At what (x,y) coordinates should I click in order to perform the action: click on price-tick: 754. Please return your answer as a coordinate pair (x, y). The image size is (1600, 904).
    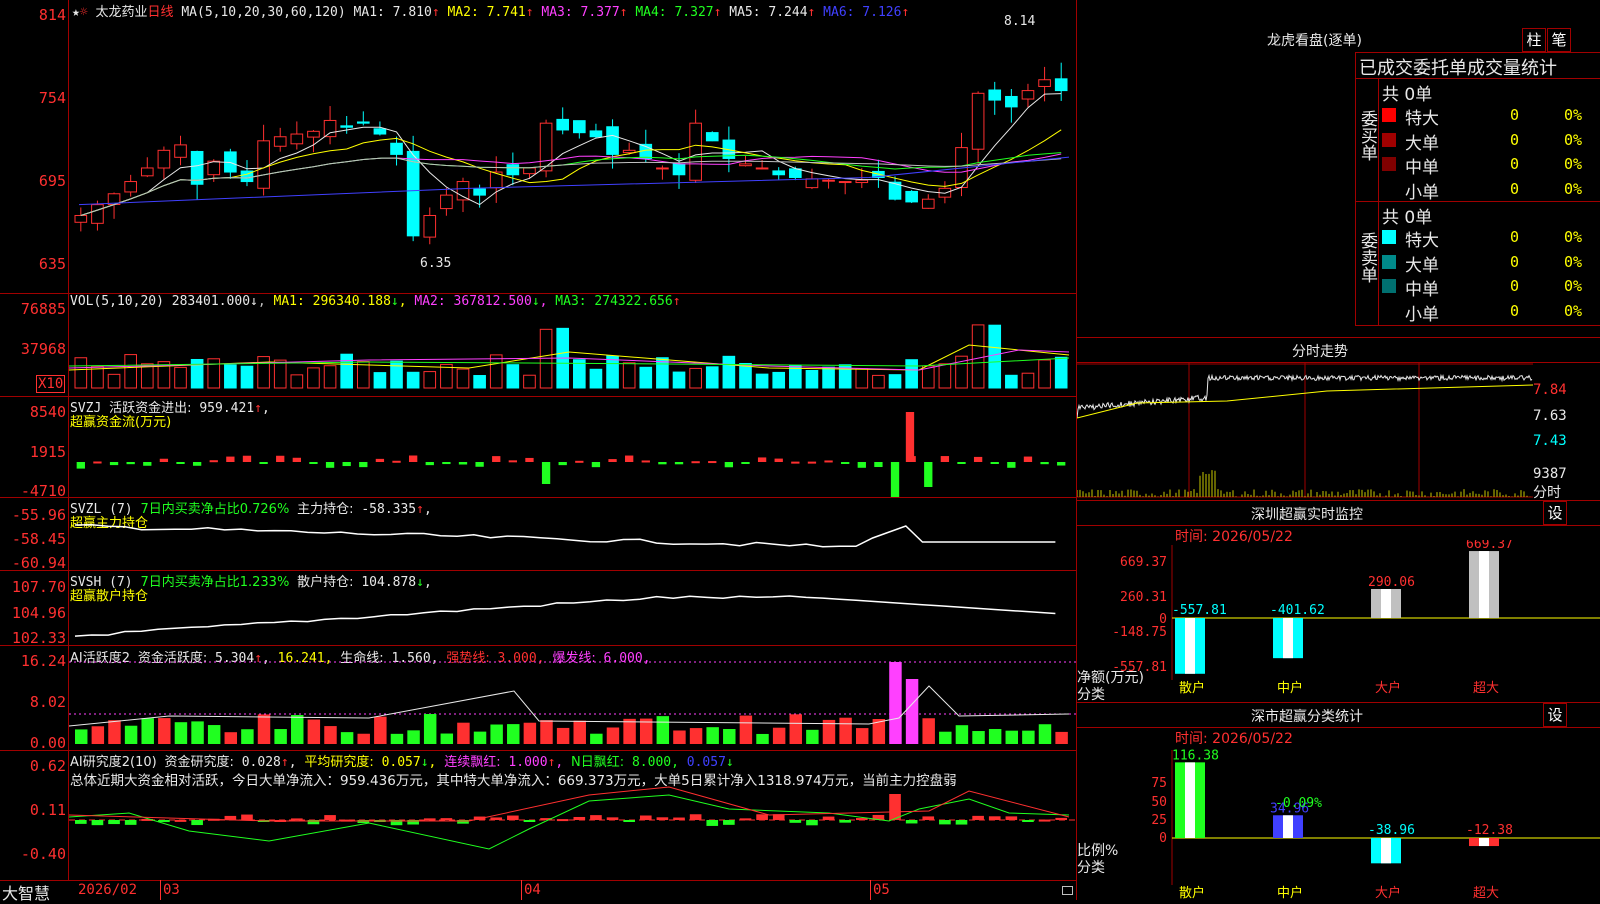
    Looking at the image, I should click on (52, 98).